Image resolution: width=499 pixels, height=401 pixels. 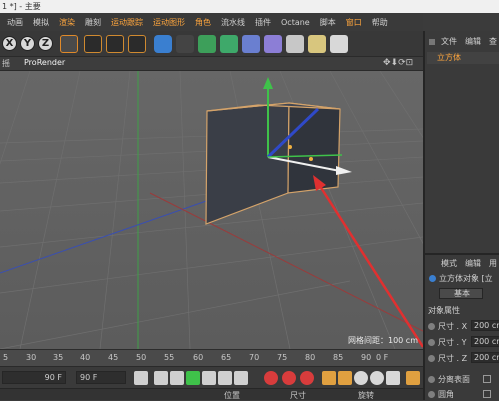 I want to click on subdivision-icon, so click(x=207, y=44).